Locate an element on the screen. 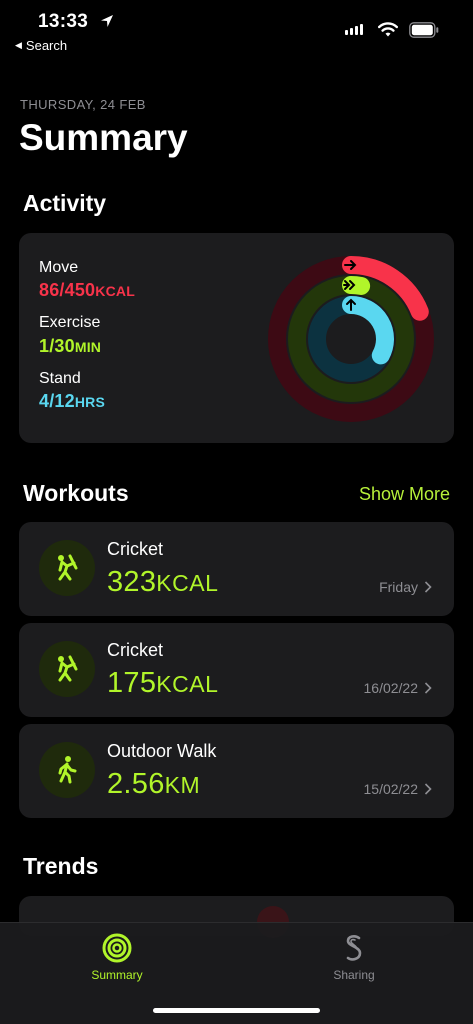 The image size is (473, 1024). move-value: 86/450KCAL is located at coordinates (87, 290).